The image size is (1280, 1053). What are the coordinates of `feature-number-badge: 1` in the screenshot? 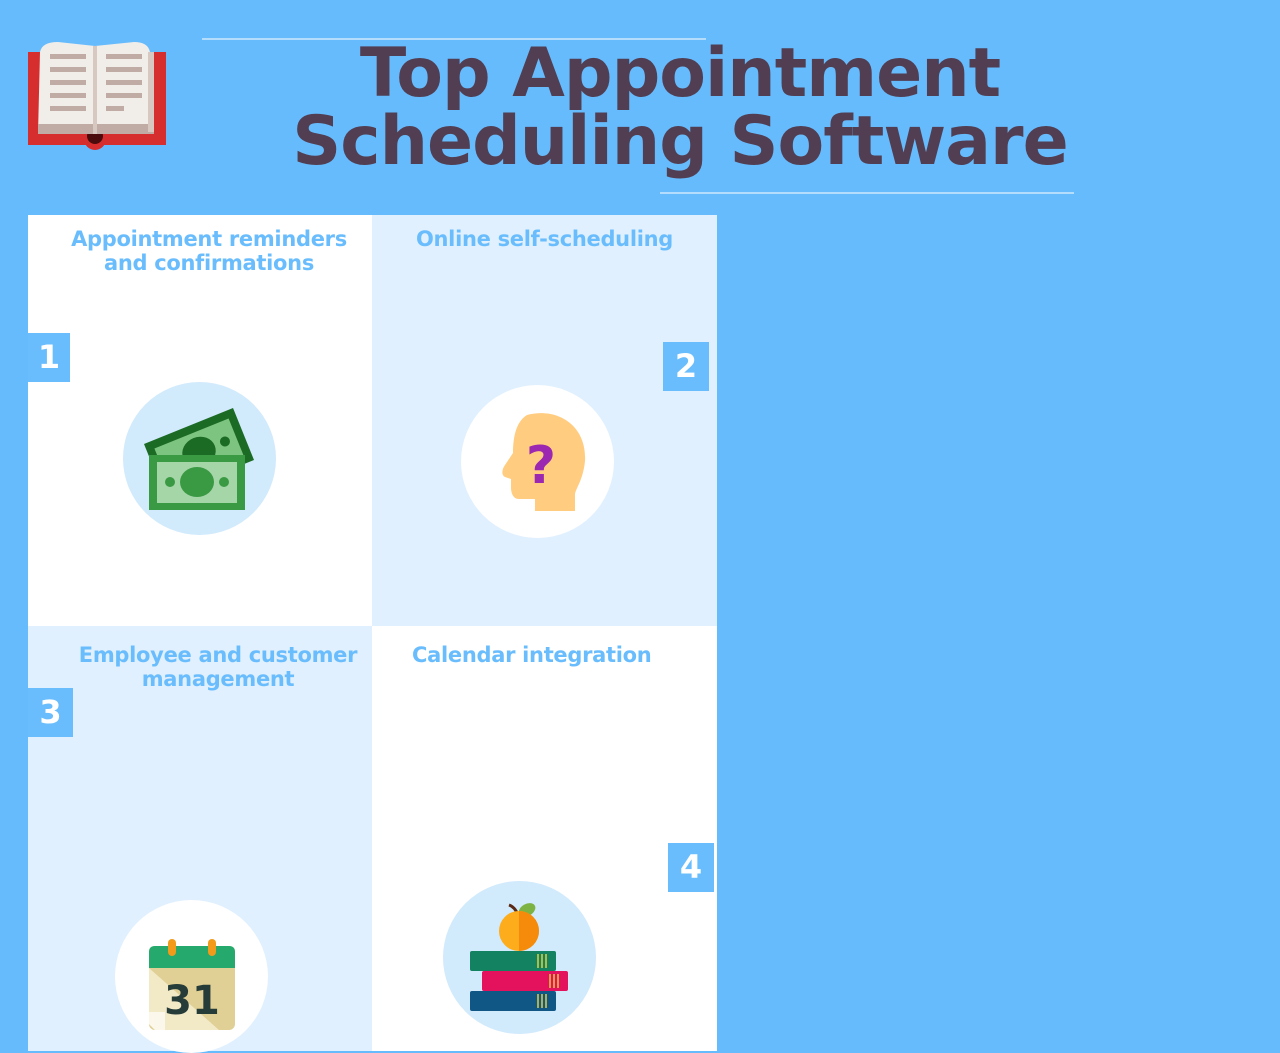 It's located at (49, 357).